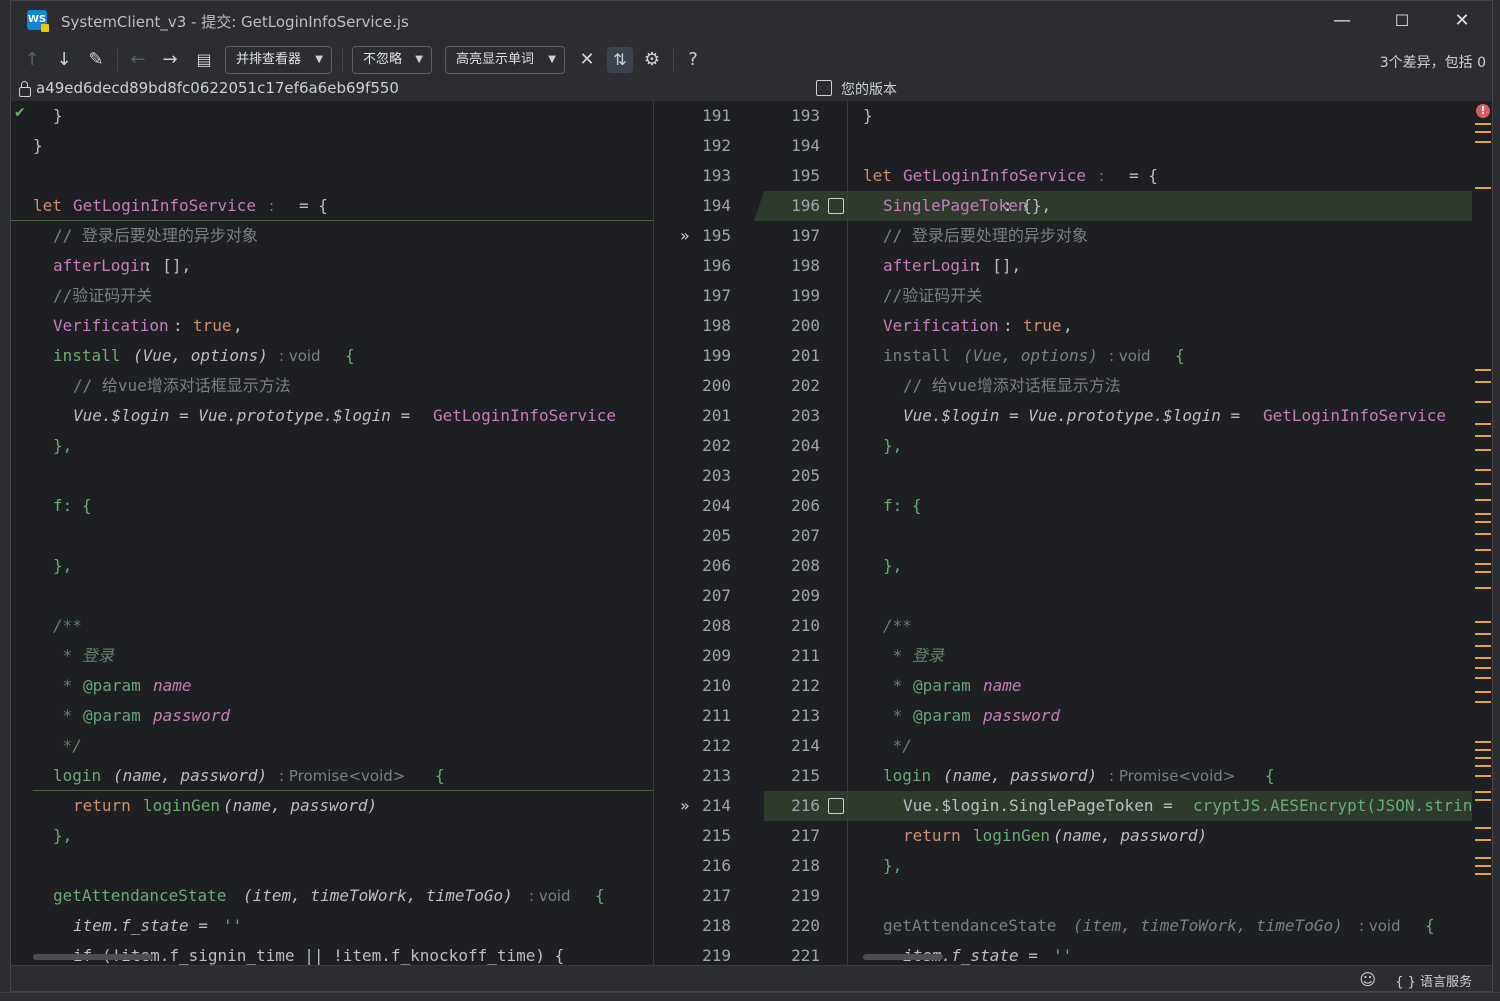 The width and height of the screenshot is (1500, 1001). What do you see at coordinates (716, 925) in the screenshot?
I see `line-number: 218` at bounding box center [716, 925].